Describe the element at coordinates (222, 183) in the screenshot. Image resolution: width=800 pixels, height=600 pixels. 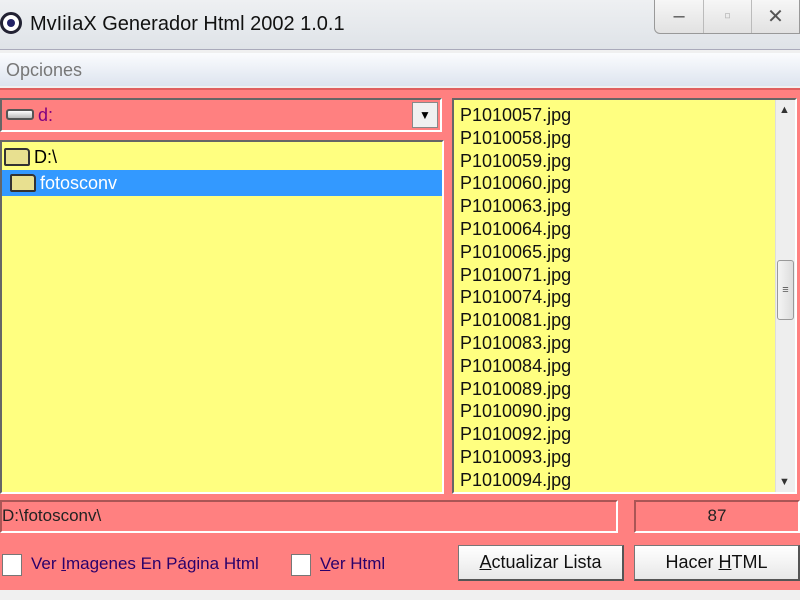
I see `tree-node-selected: fotosconv` at that location.